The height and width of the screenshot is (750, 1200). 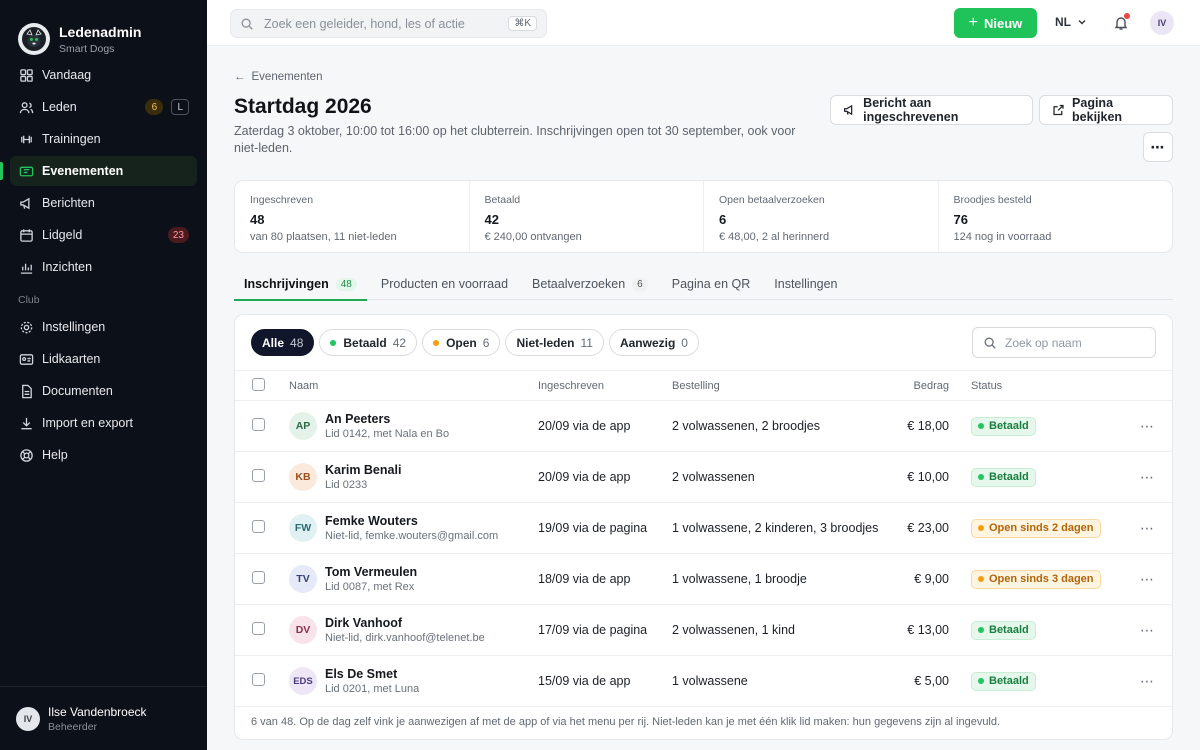 I want to click on sidebar-item-vandaag: Vandaag, so click(x=103, y=75).